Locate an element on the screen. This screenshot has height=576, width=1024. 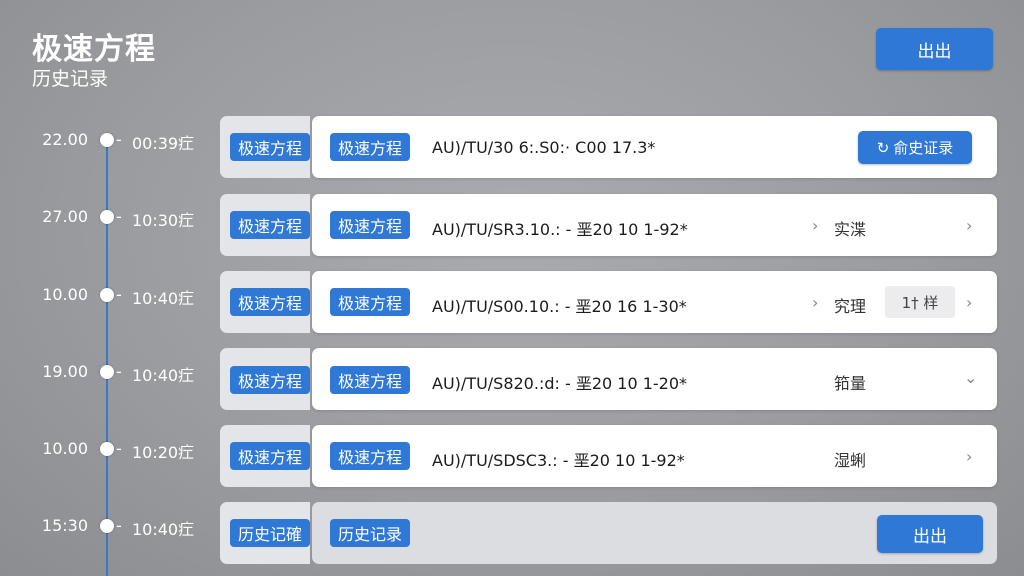
timeline-entry: 19.00 - 10:40疘 is located at coordinates (110, 372).